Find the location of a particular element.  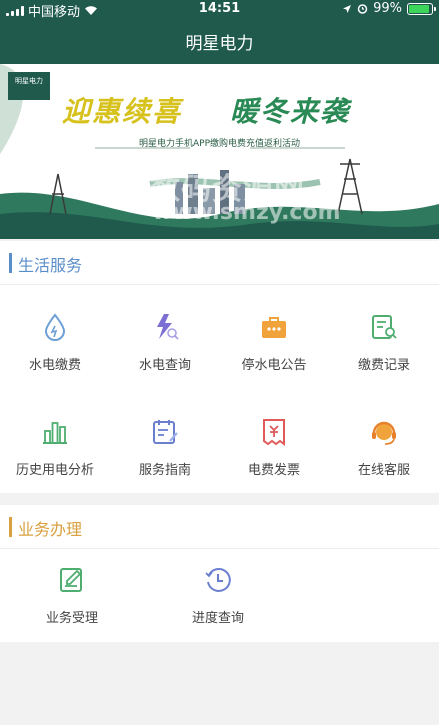

section-title: 业务办理 is located at coordinates (50, 529).